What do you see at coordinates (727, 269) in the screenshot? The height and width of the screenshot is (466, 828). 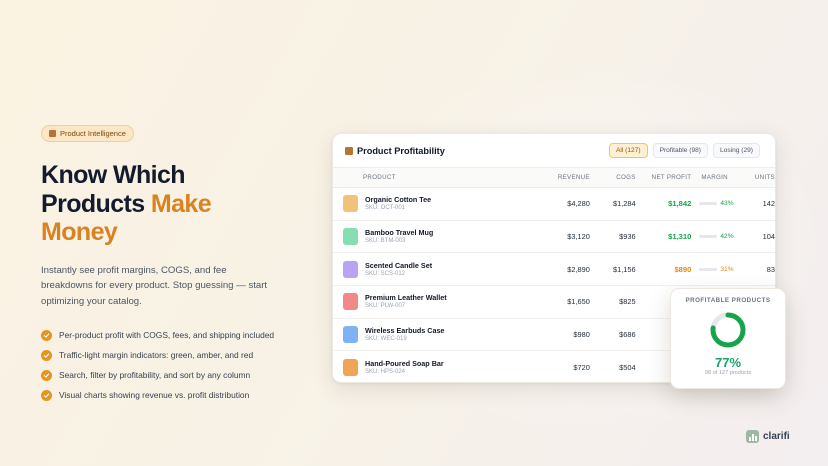 I see `margin-text: 31%` at bounding box center [727, 269].